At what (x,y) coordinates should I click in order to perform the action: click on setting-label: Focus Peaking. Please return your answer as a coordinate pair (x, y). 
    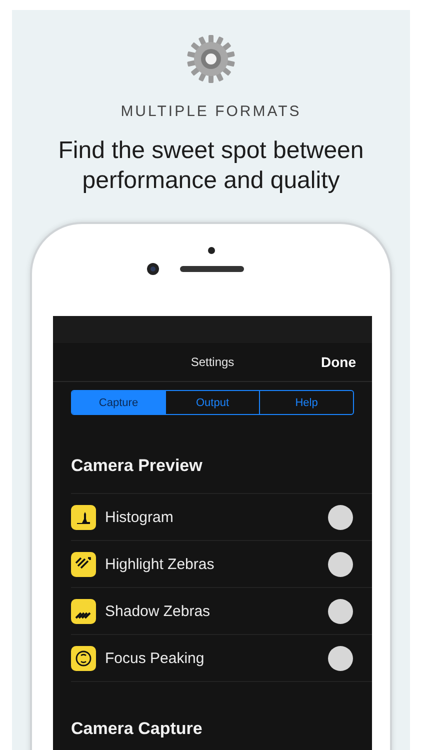
    Looking at the image, I should click on (155, 658).